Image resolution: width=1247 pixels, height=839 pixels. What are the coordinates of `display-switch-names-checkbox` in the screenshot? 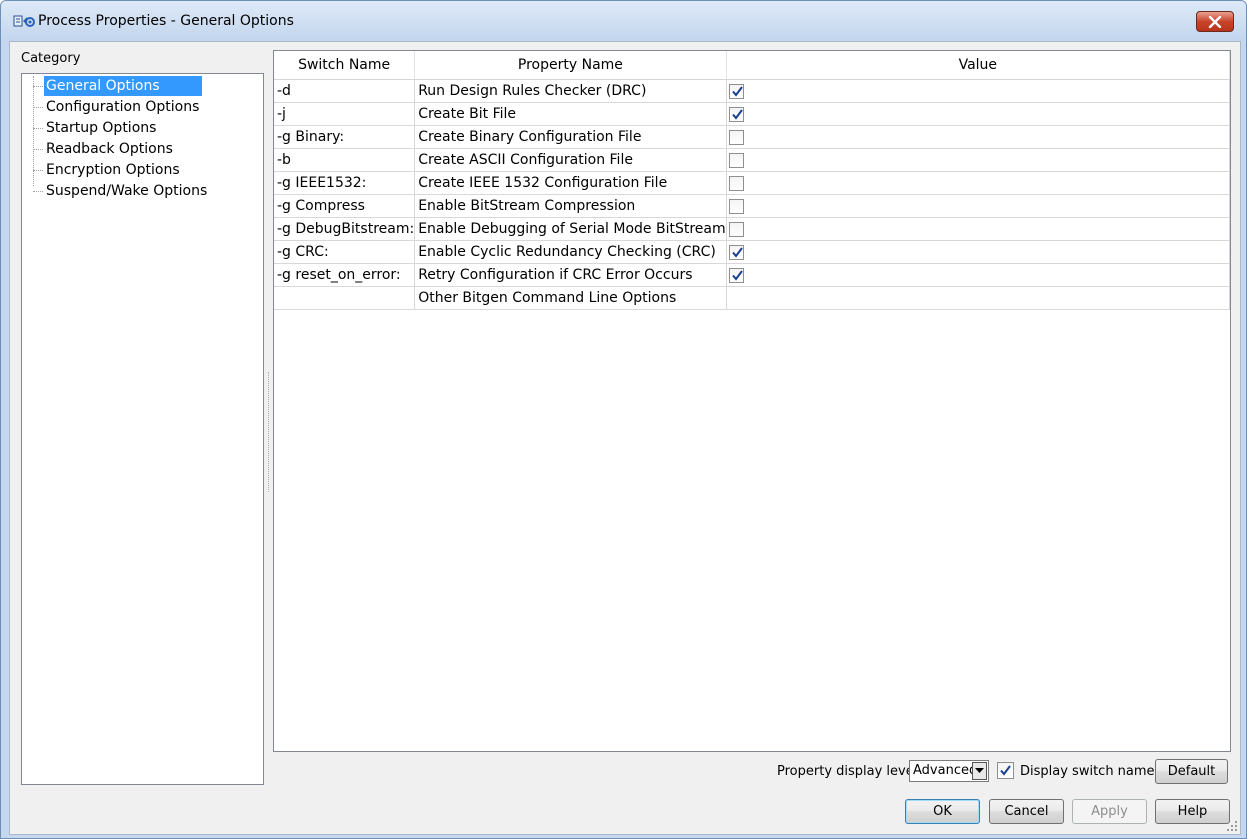 It's located at (1005, 770).